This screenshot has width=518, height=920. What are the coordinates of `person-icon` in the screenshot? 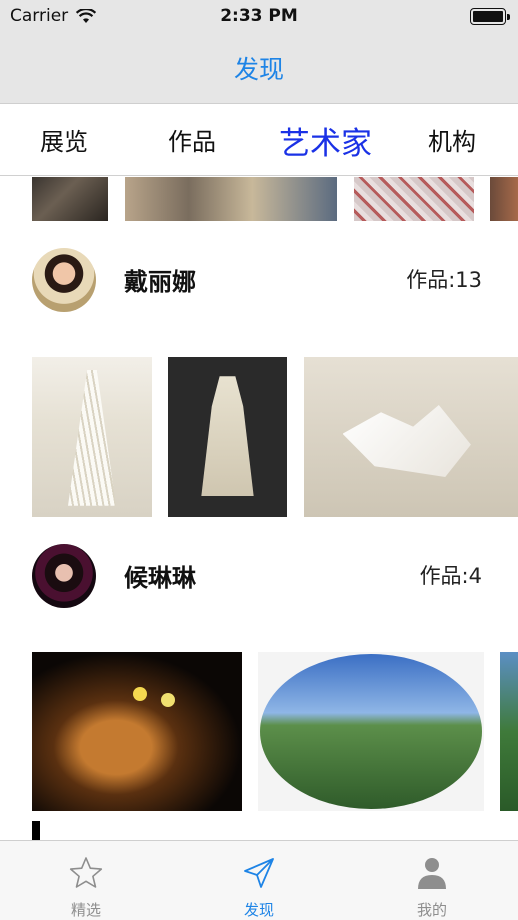 It's located at (432, 873).